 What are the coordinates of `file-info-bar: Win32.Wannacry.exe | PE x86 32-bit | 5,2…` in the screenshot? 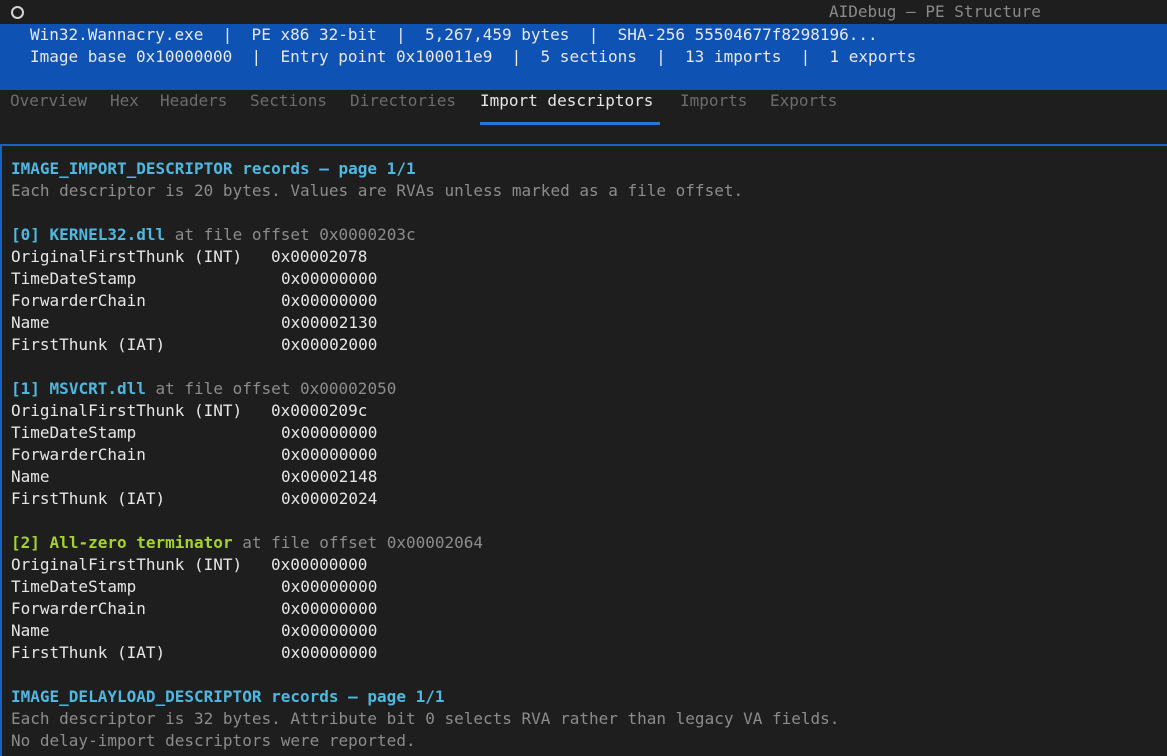 It's located at (583, 57).